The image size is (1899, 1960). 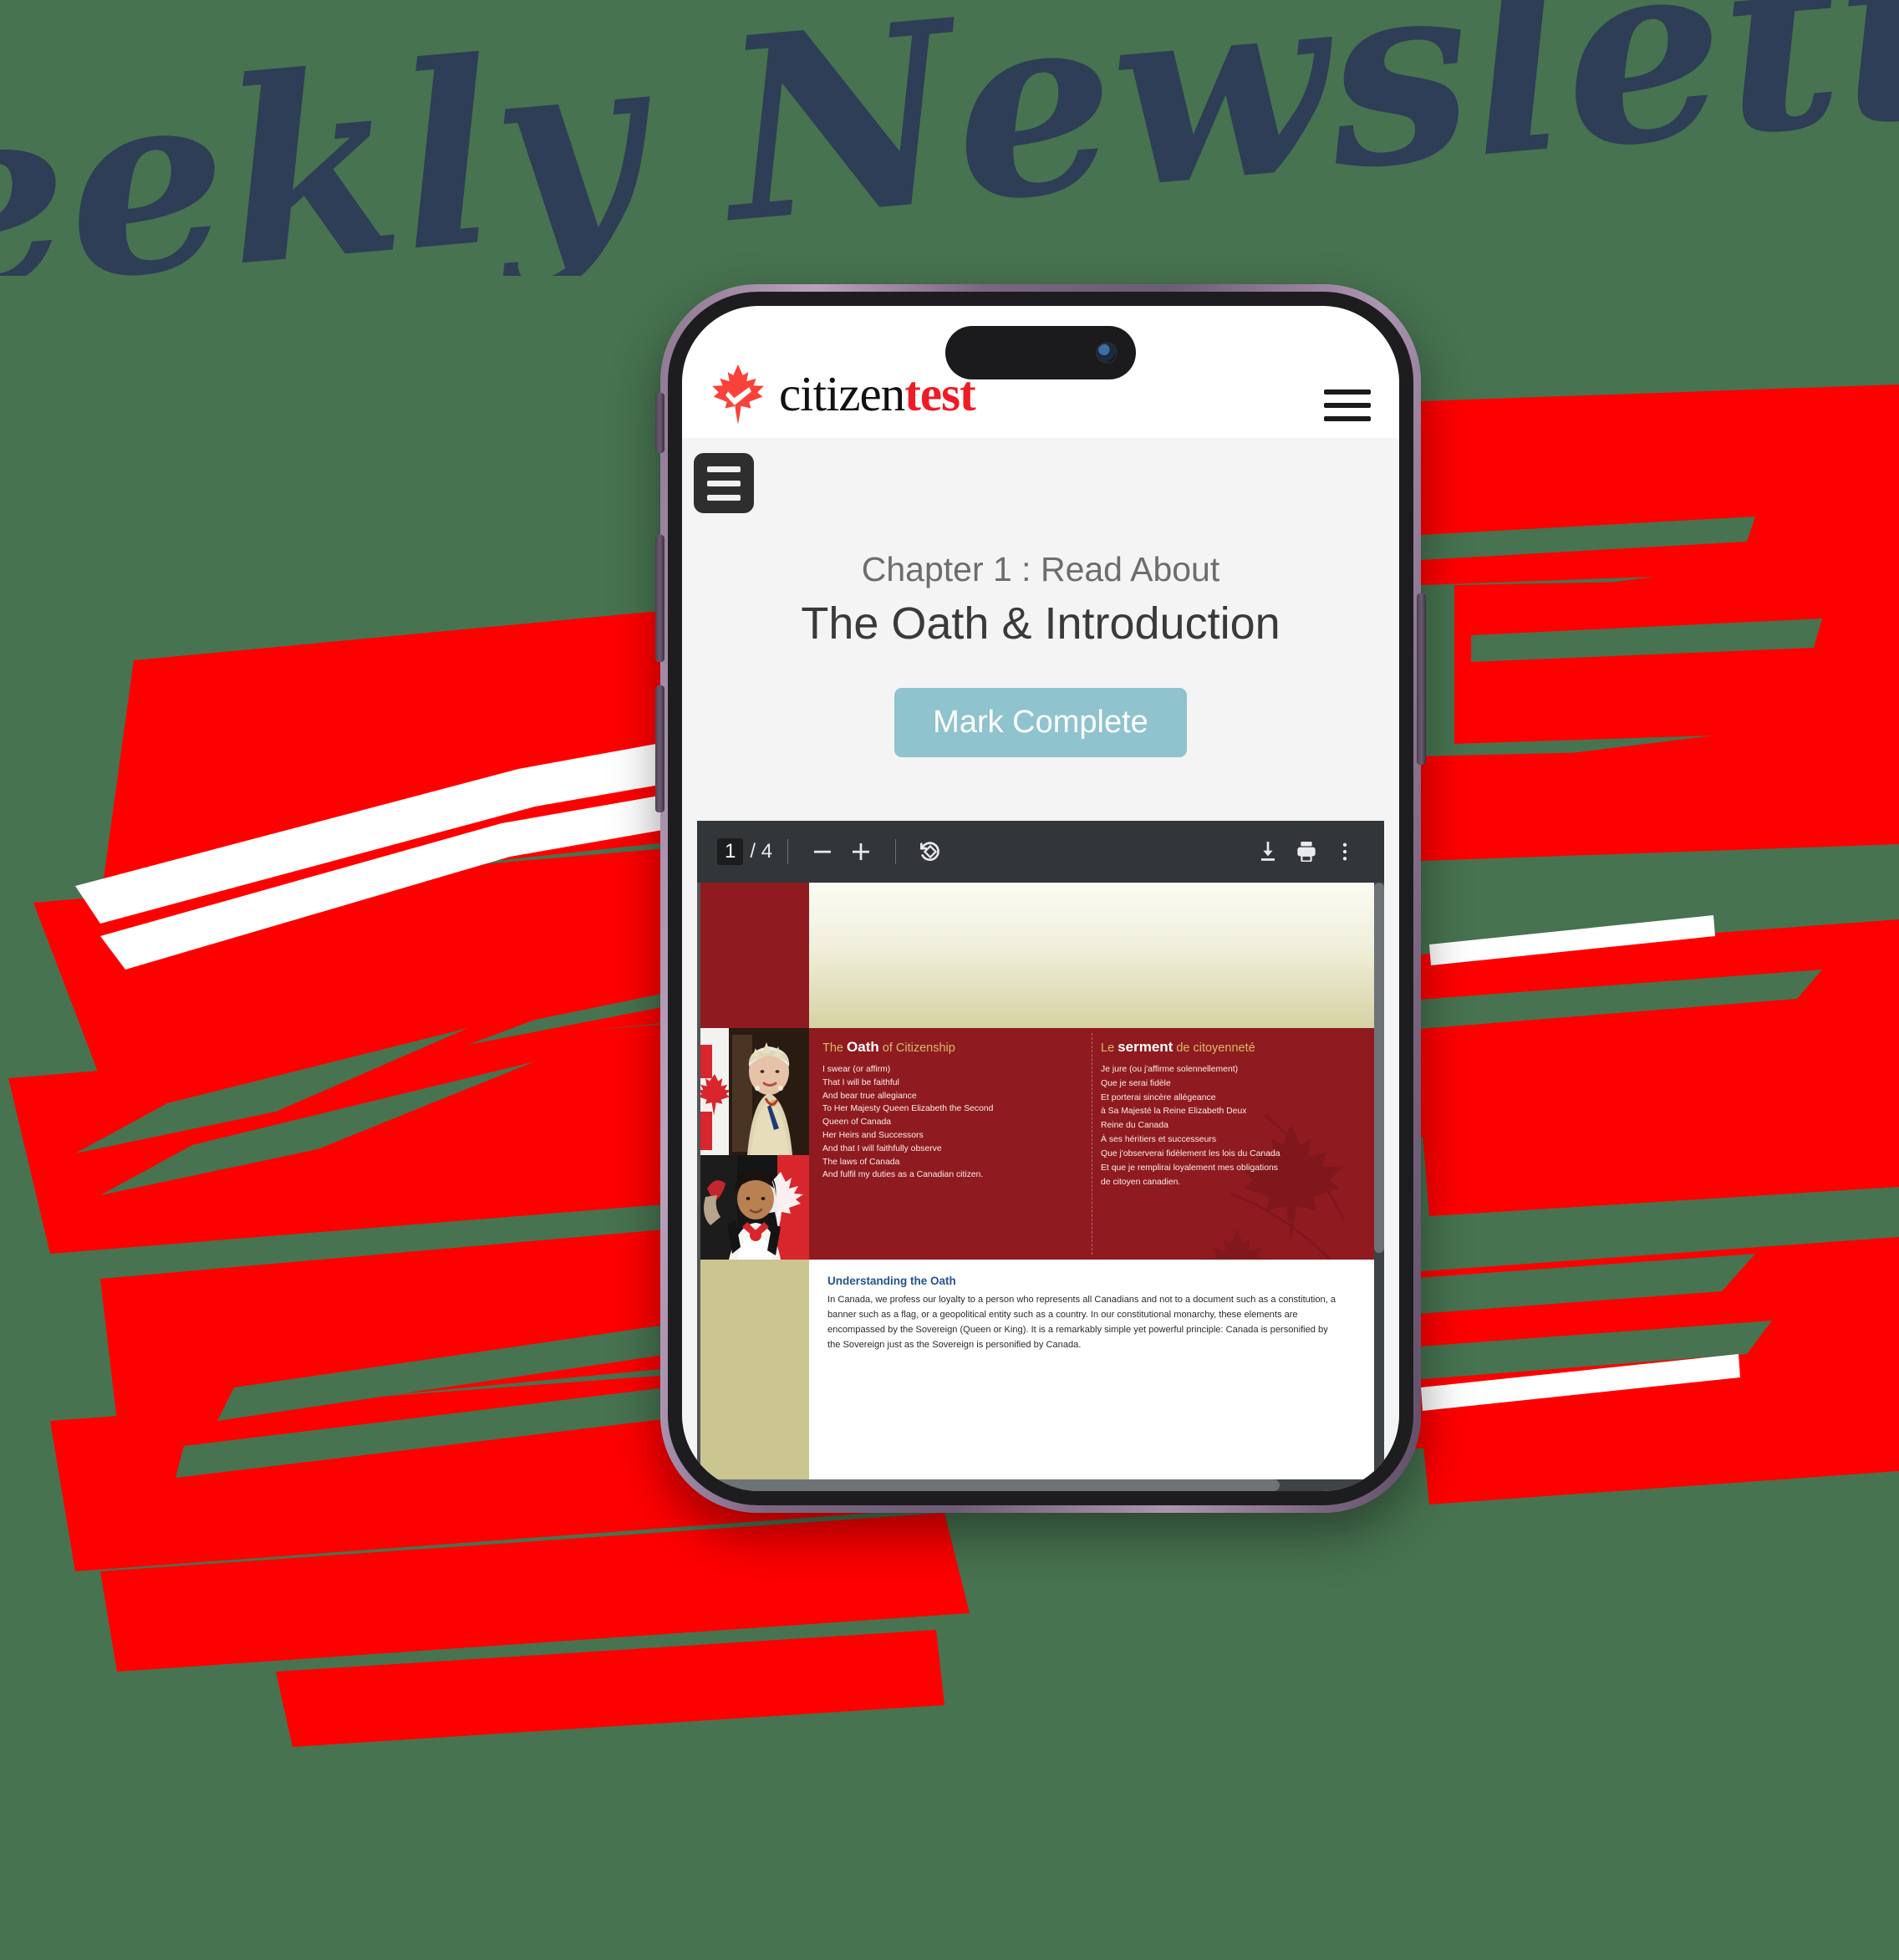 I want to click on oath-fr-title-post: de citoyenneté, so click(x=1214, y=1048).